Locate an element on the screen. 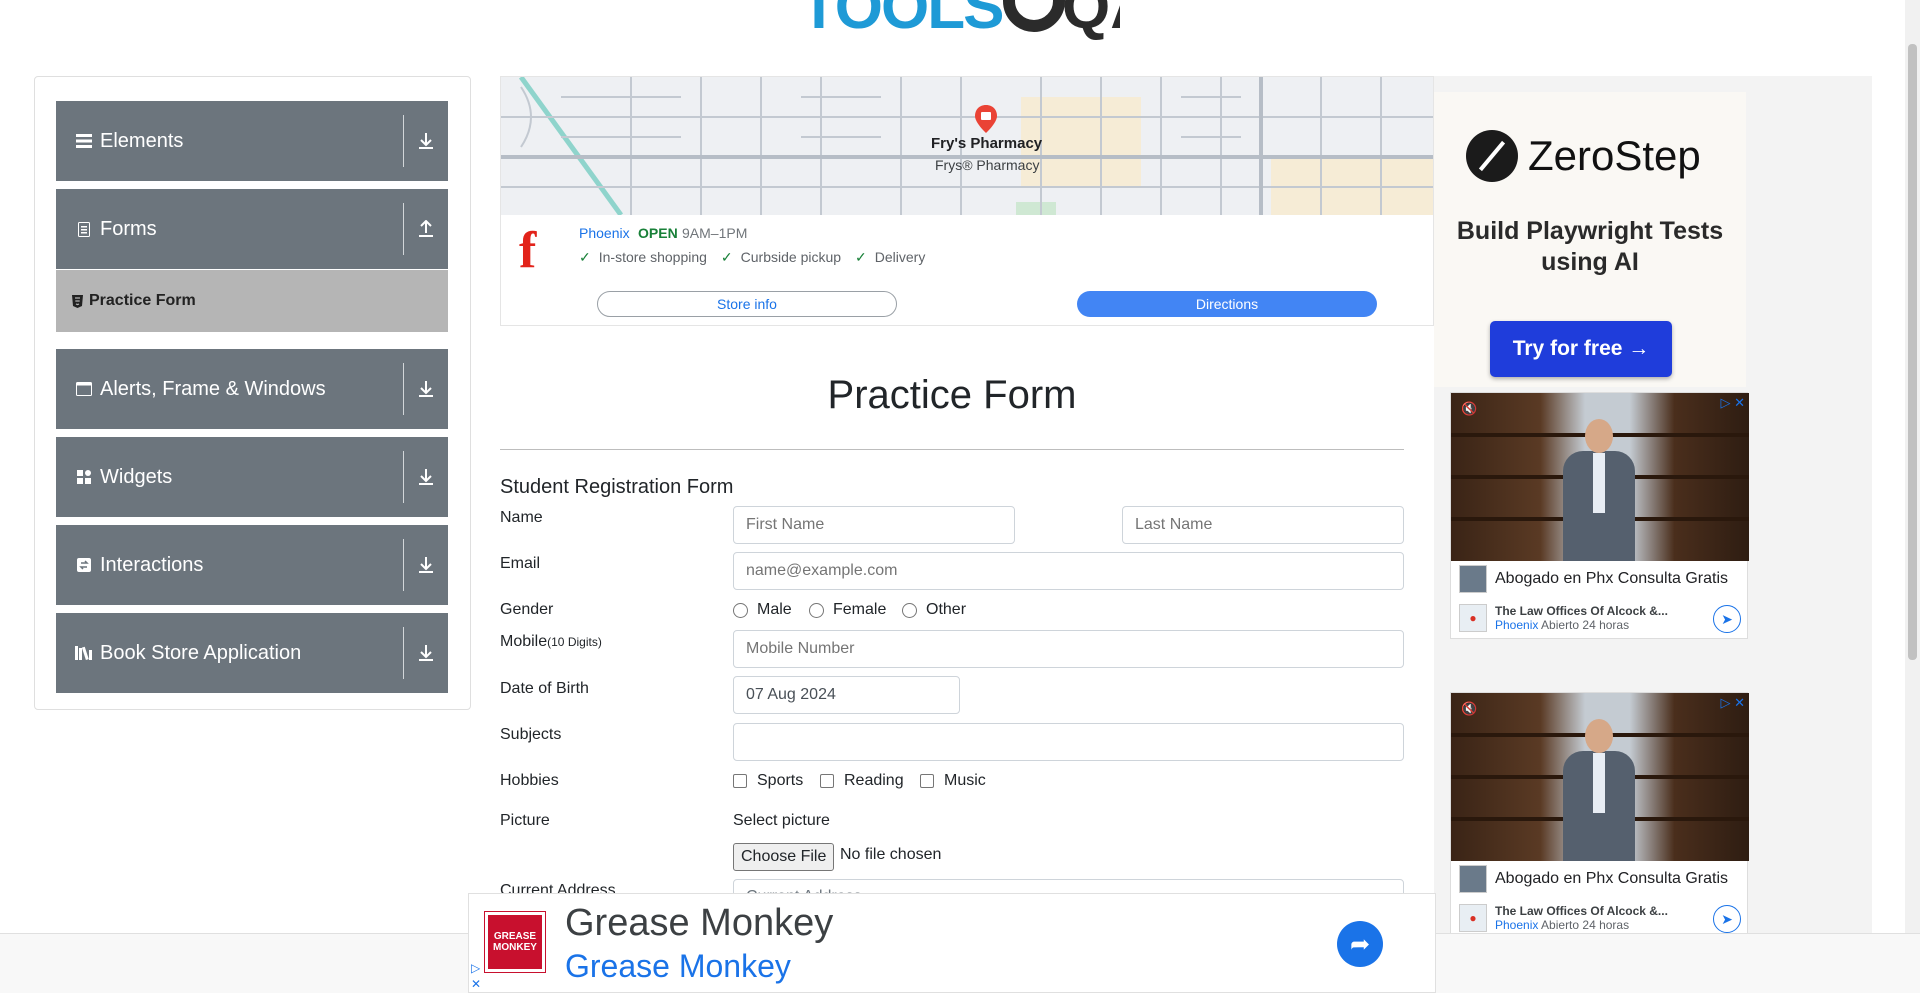  directions-icon: ➦ is located at coordinates (1360, 944).